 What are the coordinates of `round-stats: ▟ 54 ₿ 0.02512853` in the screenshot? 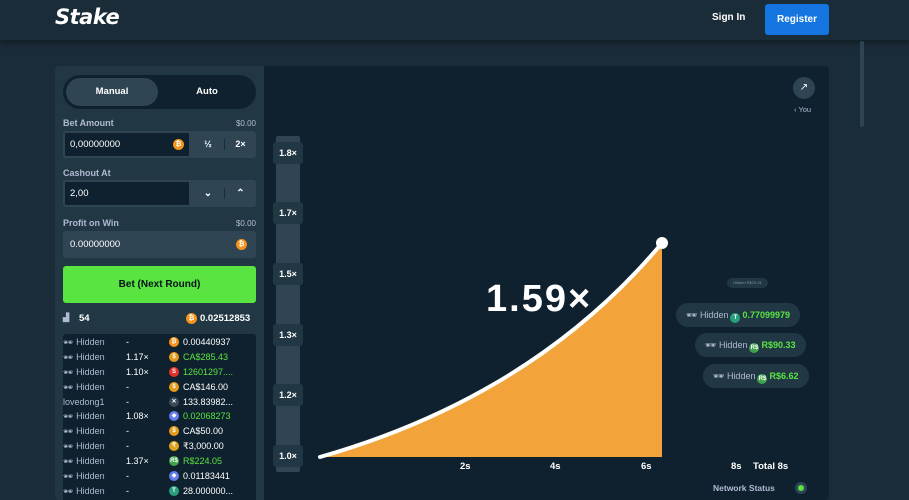 It's located at (159, 320).